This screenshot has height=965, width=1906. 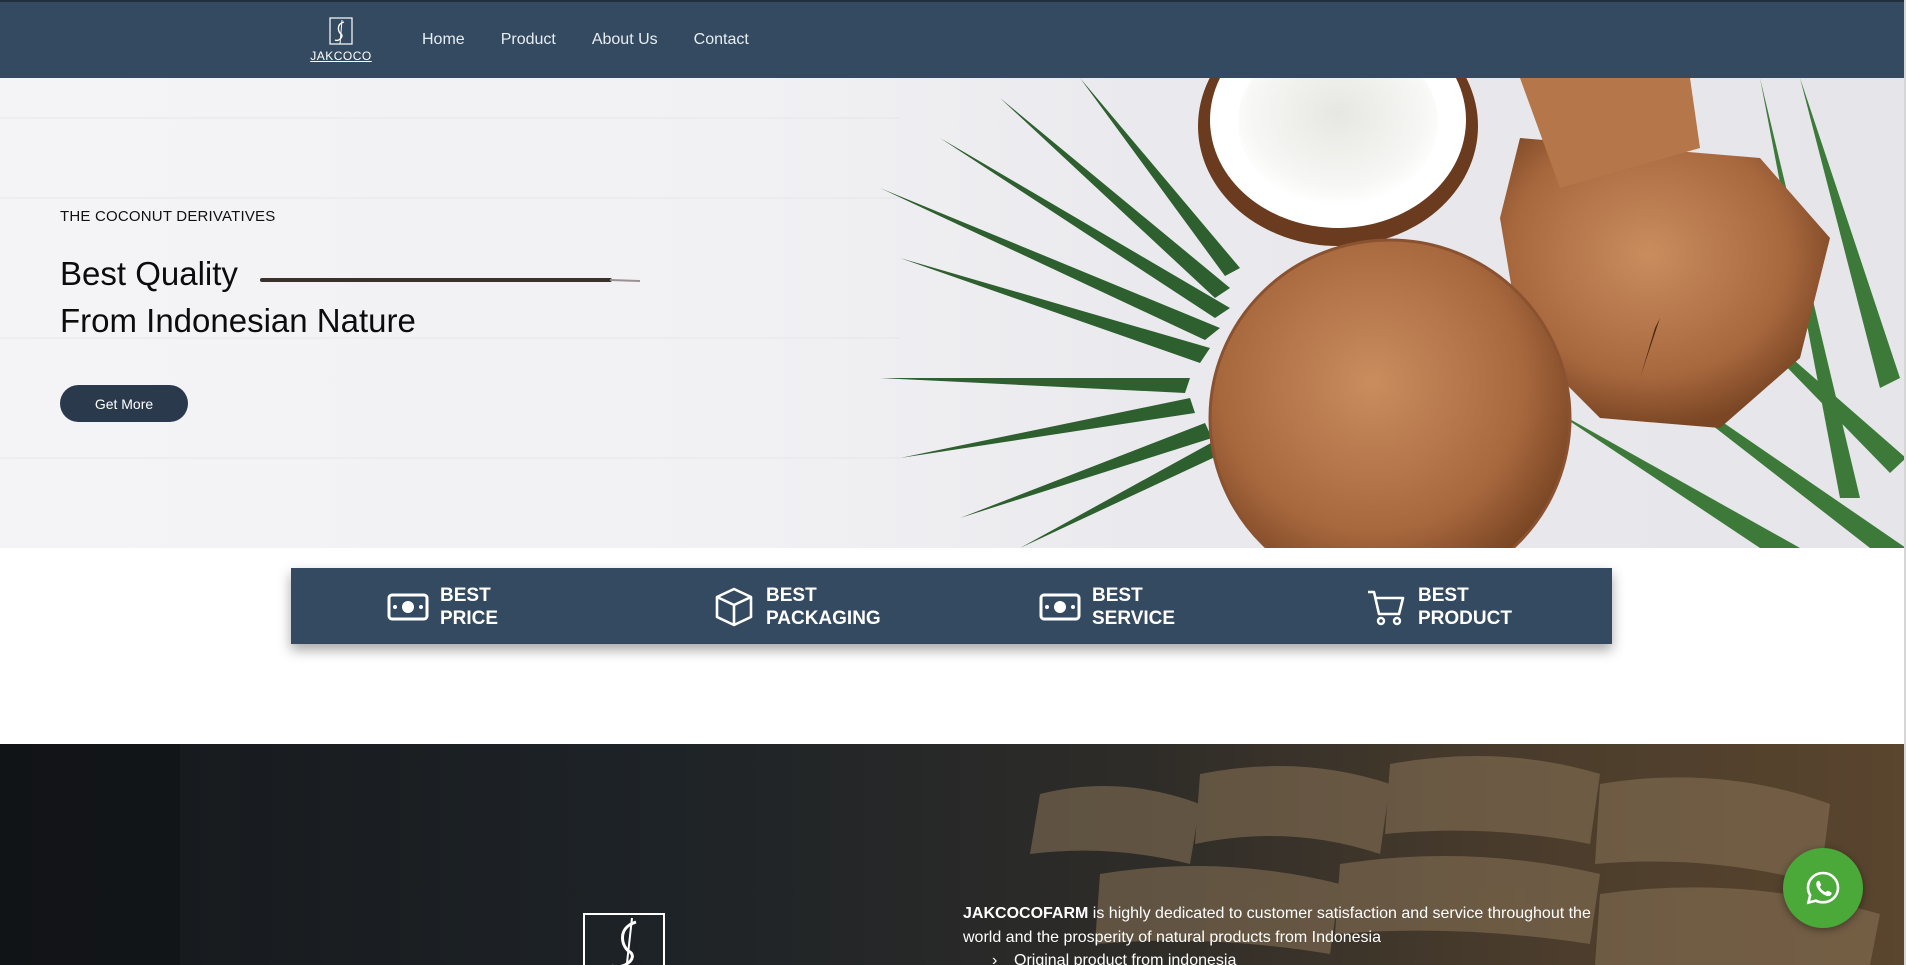 What do you see at coordinates (443, 40) in the screenshot?
I see `nav-link-home: Home` at bounding box center [443, 40].